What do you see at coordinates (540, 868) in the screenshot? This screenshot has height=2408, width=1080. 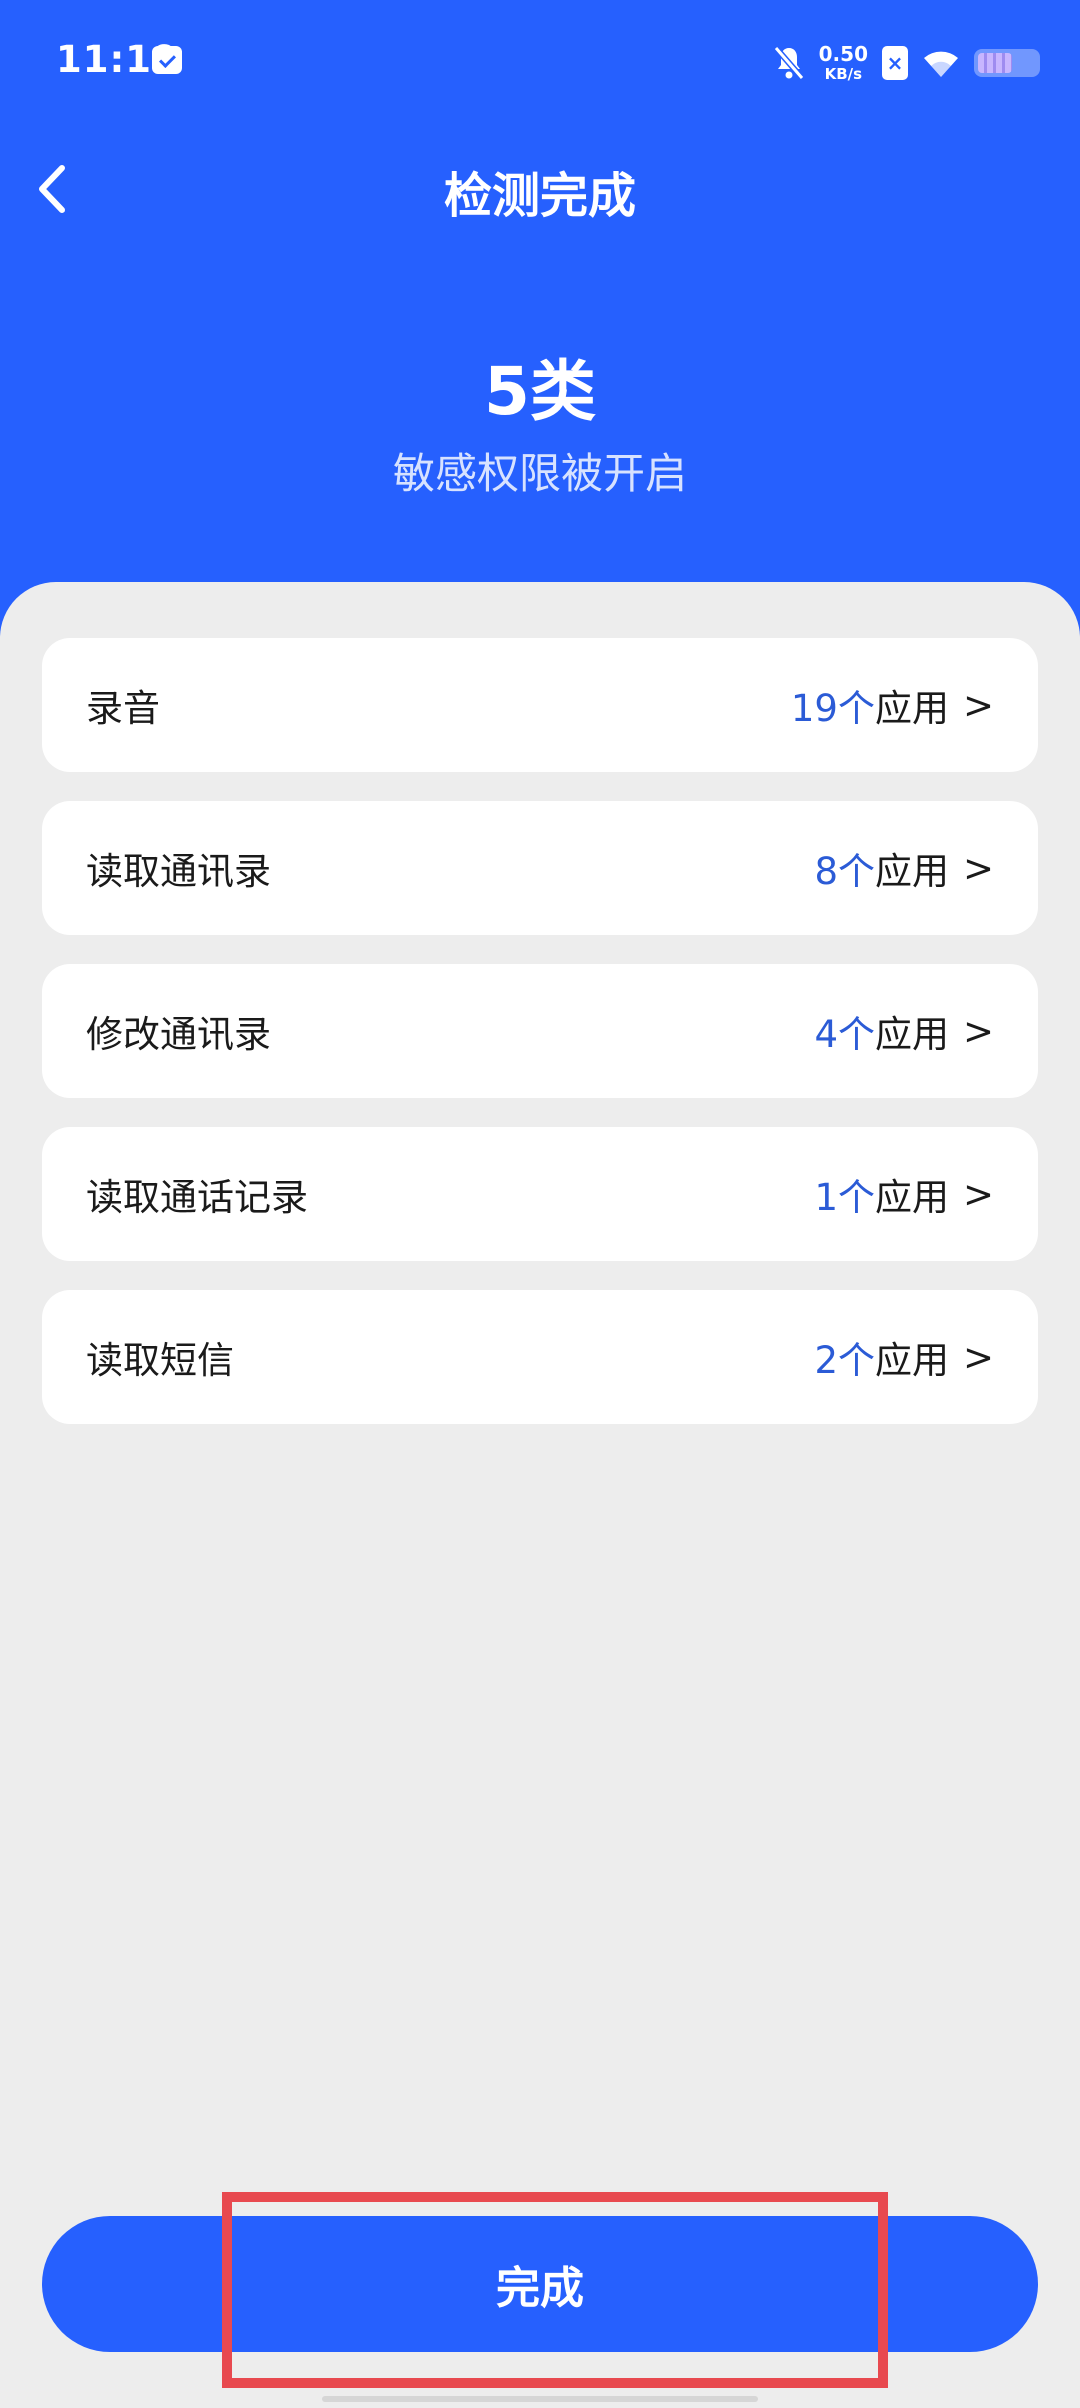 I see `permission-row-read-contacts: 读取通讯录 8个 应用 >` at bounding box center [540, 868].